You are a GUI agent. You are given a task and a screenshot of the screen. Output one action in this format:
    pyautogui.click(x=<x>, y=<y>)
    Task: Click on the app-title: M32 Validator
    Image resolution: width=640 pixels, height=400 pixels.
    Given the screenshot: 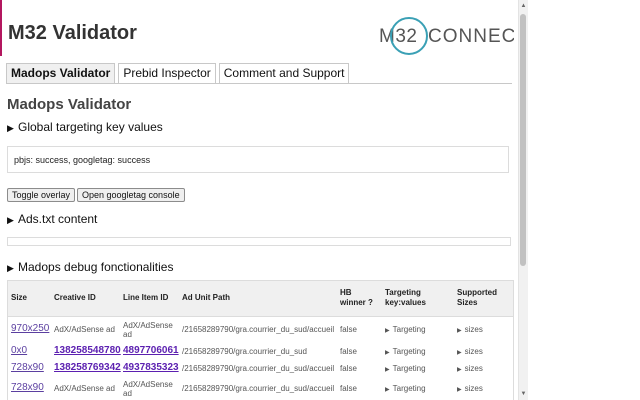 What is the action you would take?
    pyautogui.click(x=72, y=33)
    